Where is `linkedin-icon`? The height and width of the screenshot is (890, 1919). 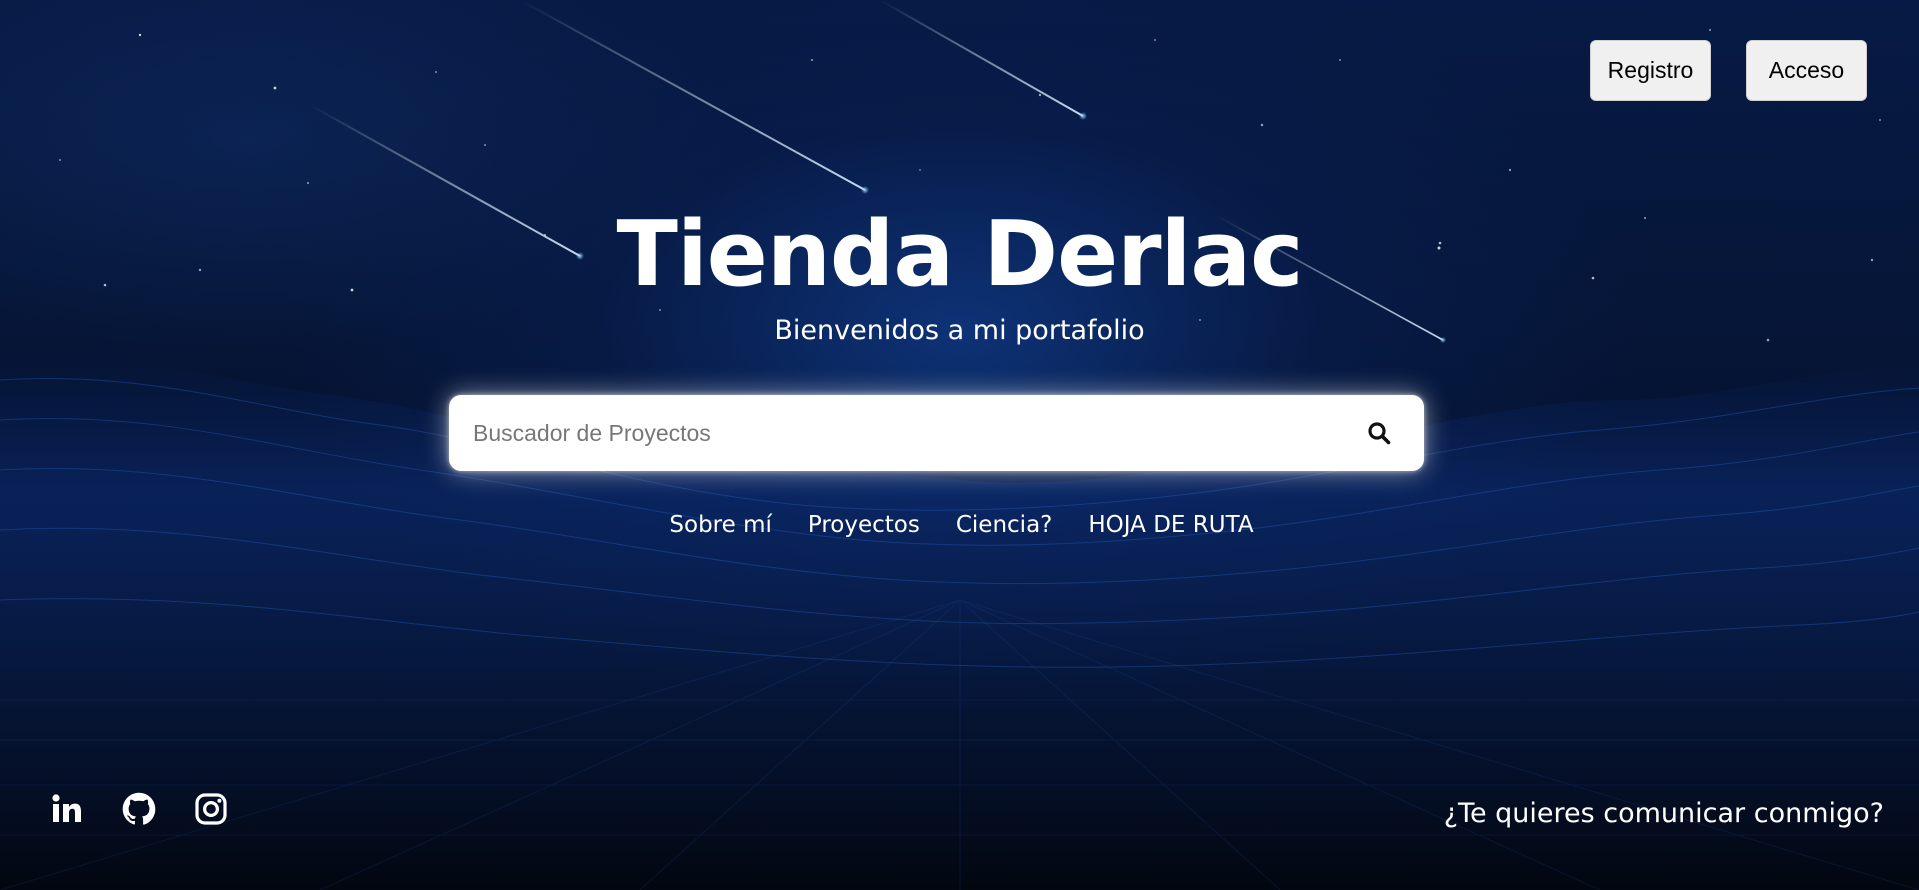
linkedin-icon is located at coordinates (66, 808).